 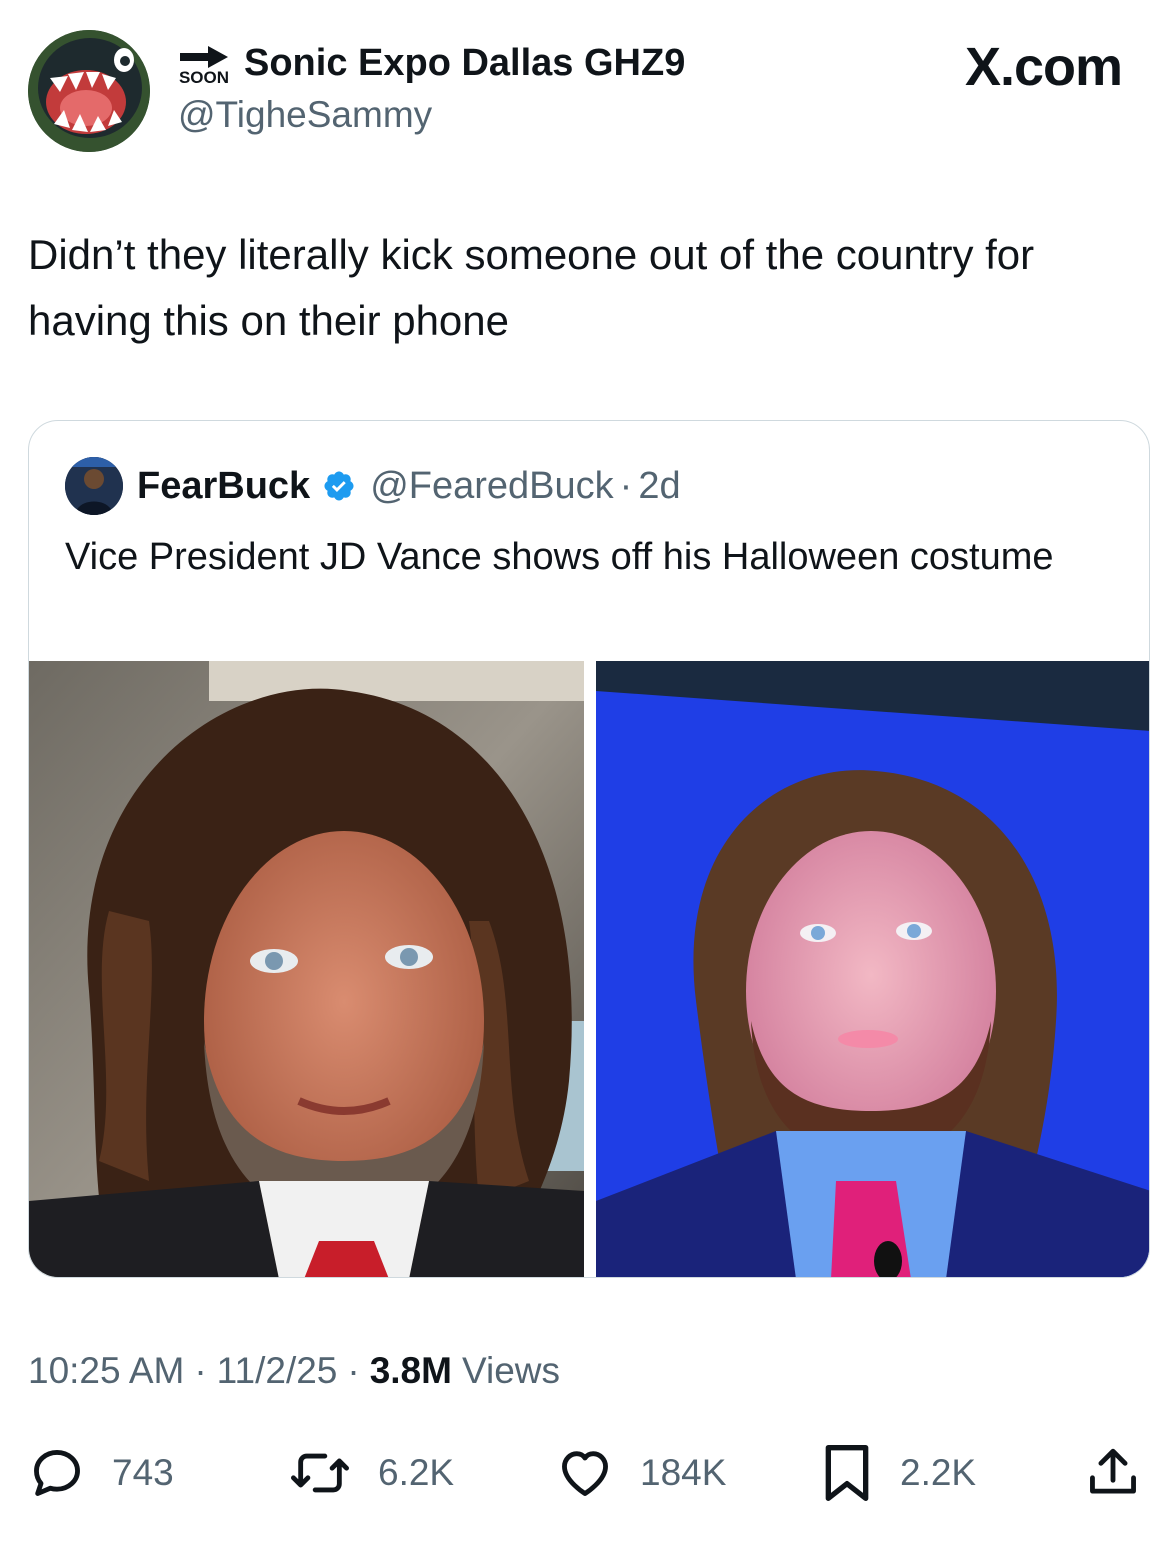 What do you see at coordinates (339, 486) in the screenshot?
I see `verified-badge-icon` at bounding box center [339, 486].